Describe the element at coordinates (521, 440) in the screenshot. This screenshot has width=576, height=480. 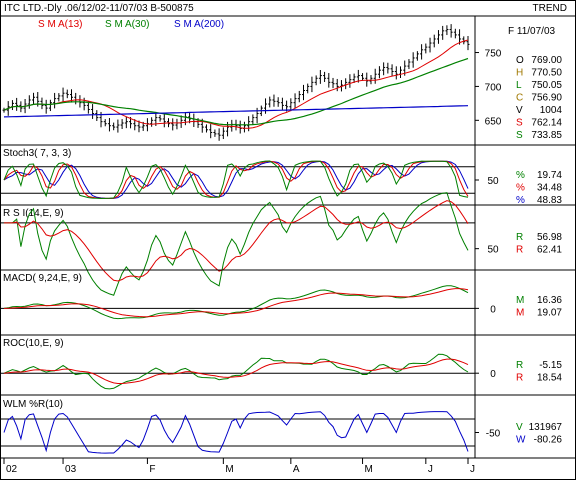
I see `info-label: W` at that location.